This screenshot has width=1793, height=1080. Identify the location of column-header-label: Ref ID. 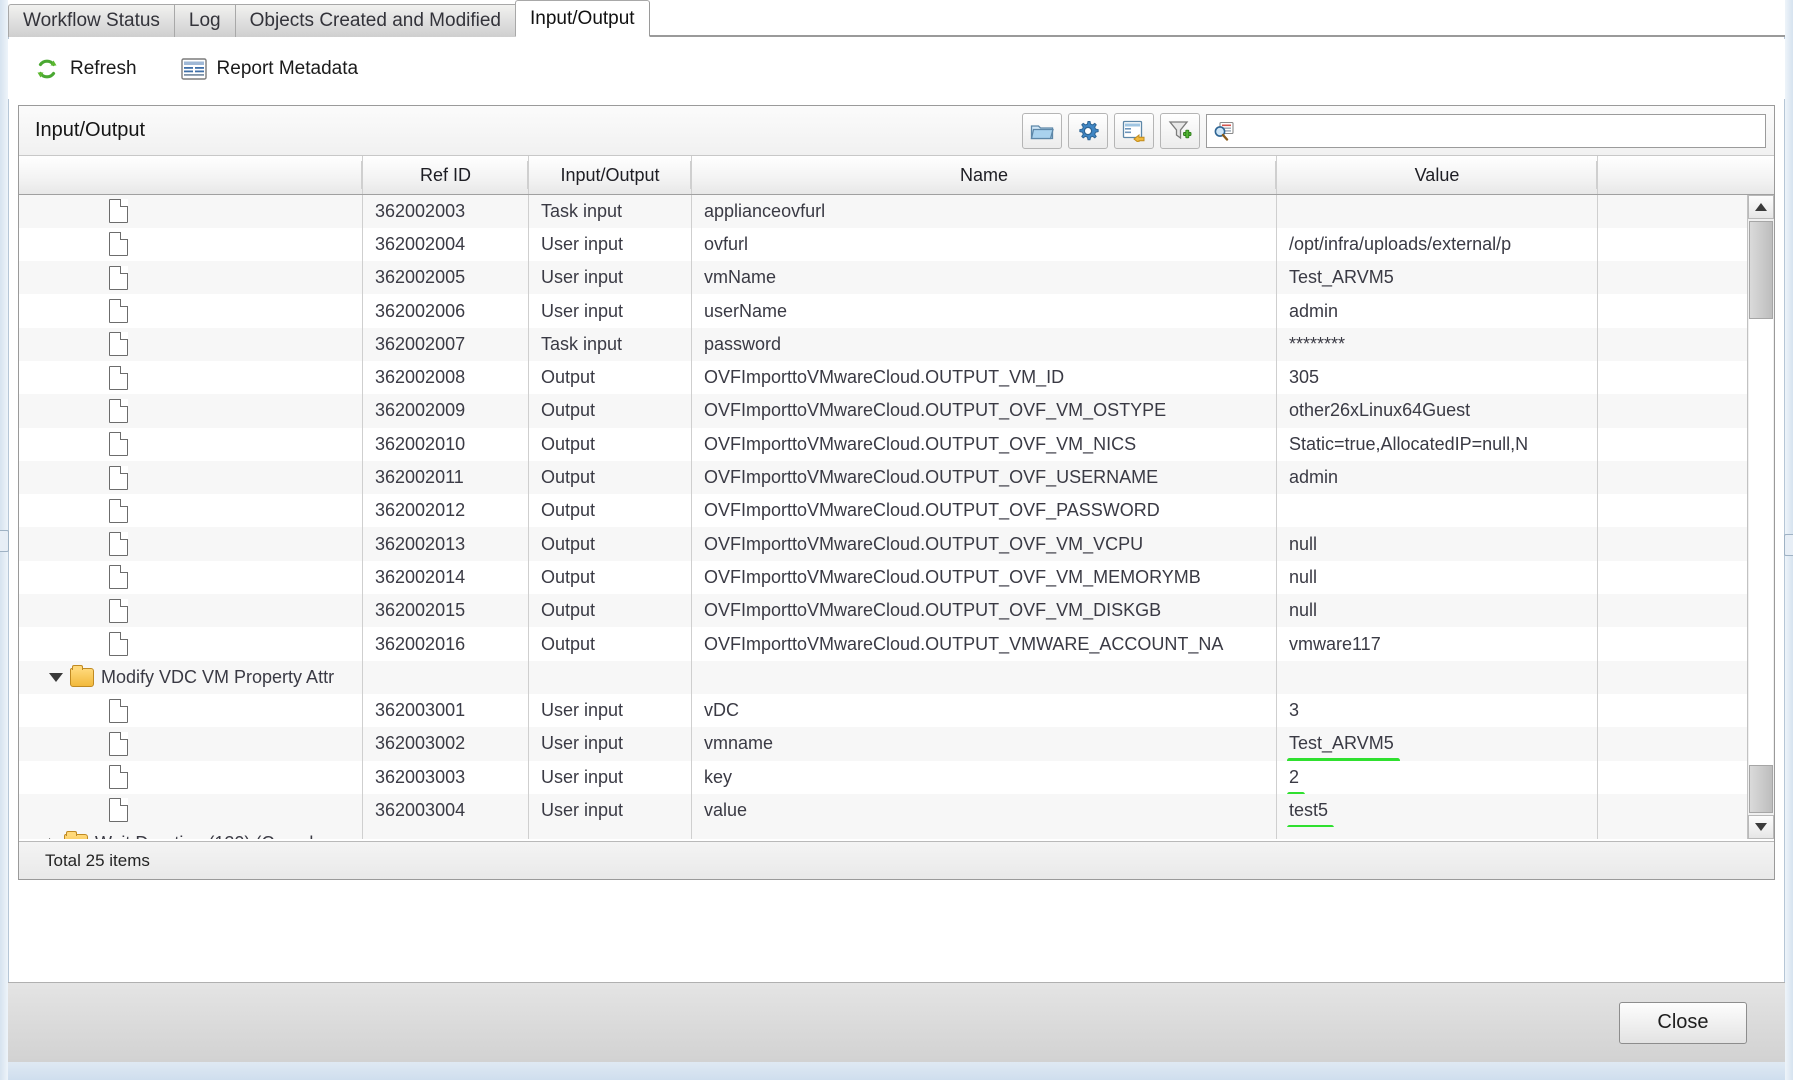
(445, 174).